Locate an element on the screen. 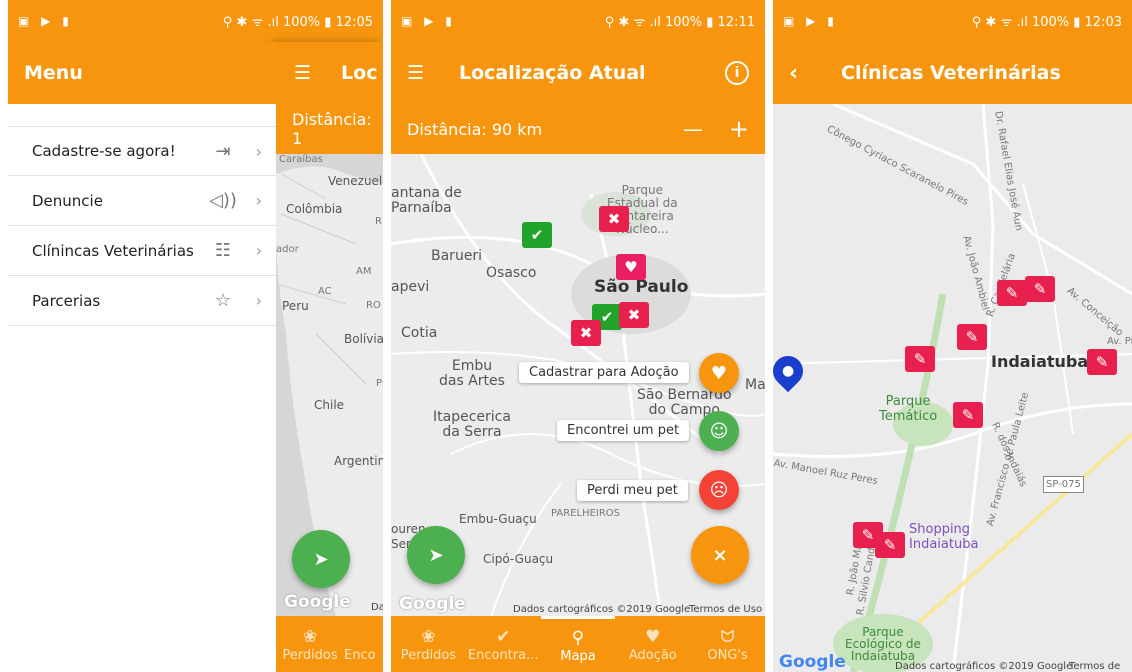 This screenshot has height=672, width=1132. map-label-ma: Ma is located at coordinates (755, 385).